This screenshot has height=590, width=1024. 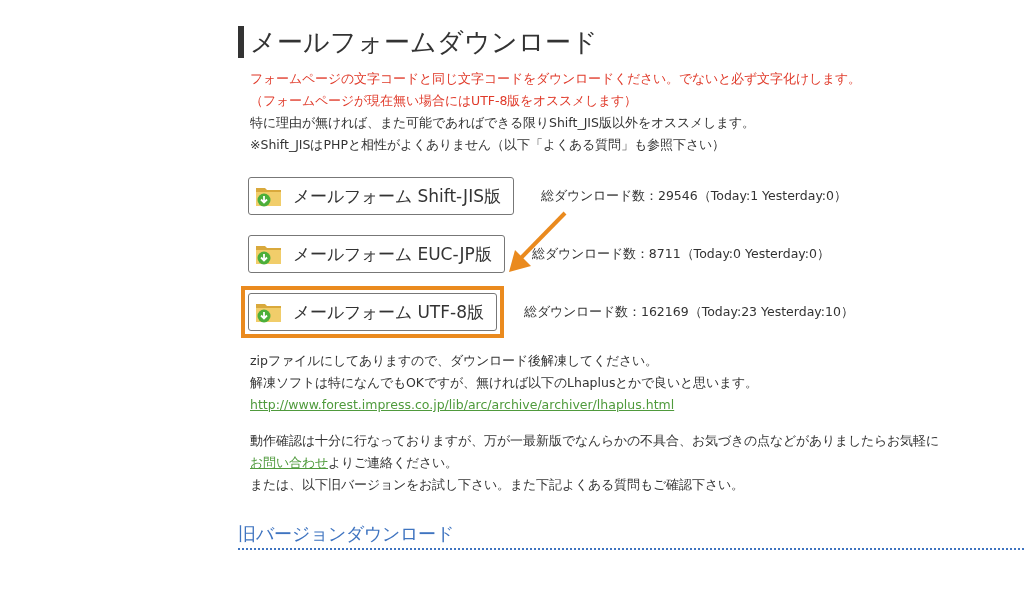 What do you see at coordinates (488, 145) in the screenshot?
I see `notice-text: ※Shift_JISはPHPと相性がよくありません（以下「よくある質問」も参照下さい）` at bounding box center [488, 145].